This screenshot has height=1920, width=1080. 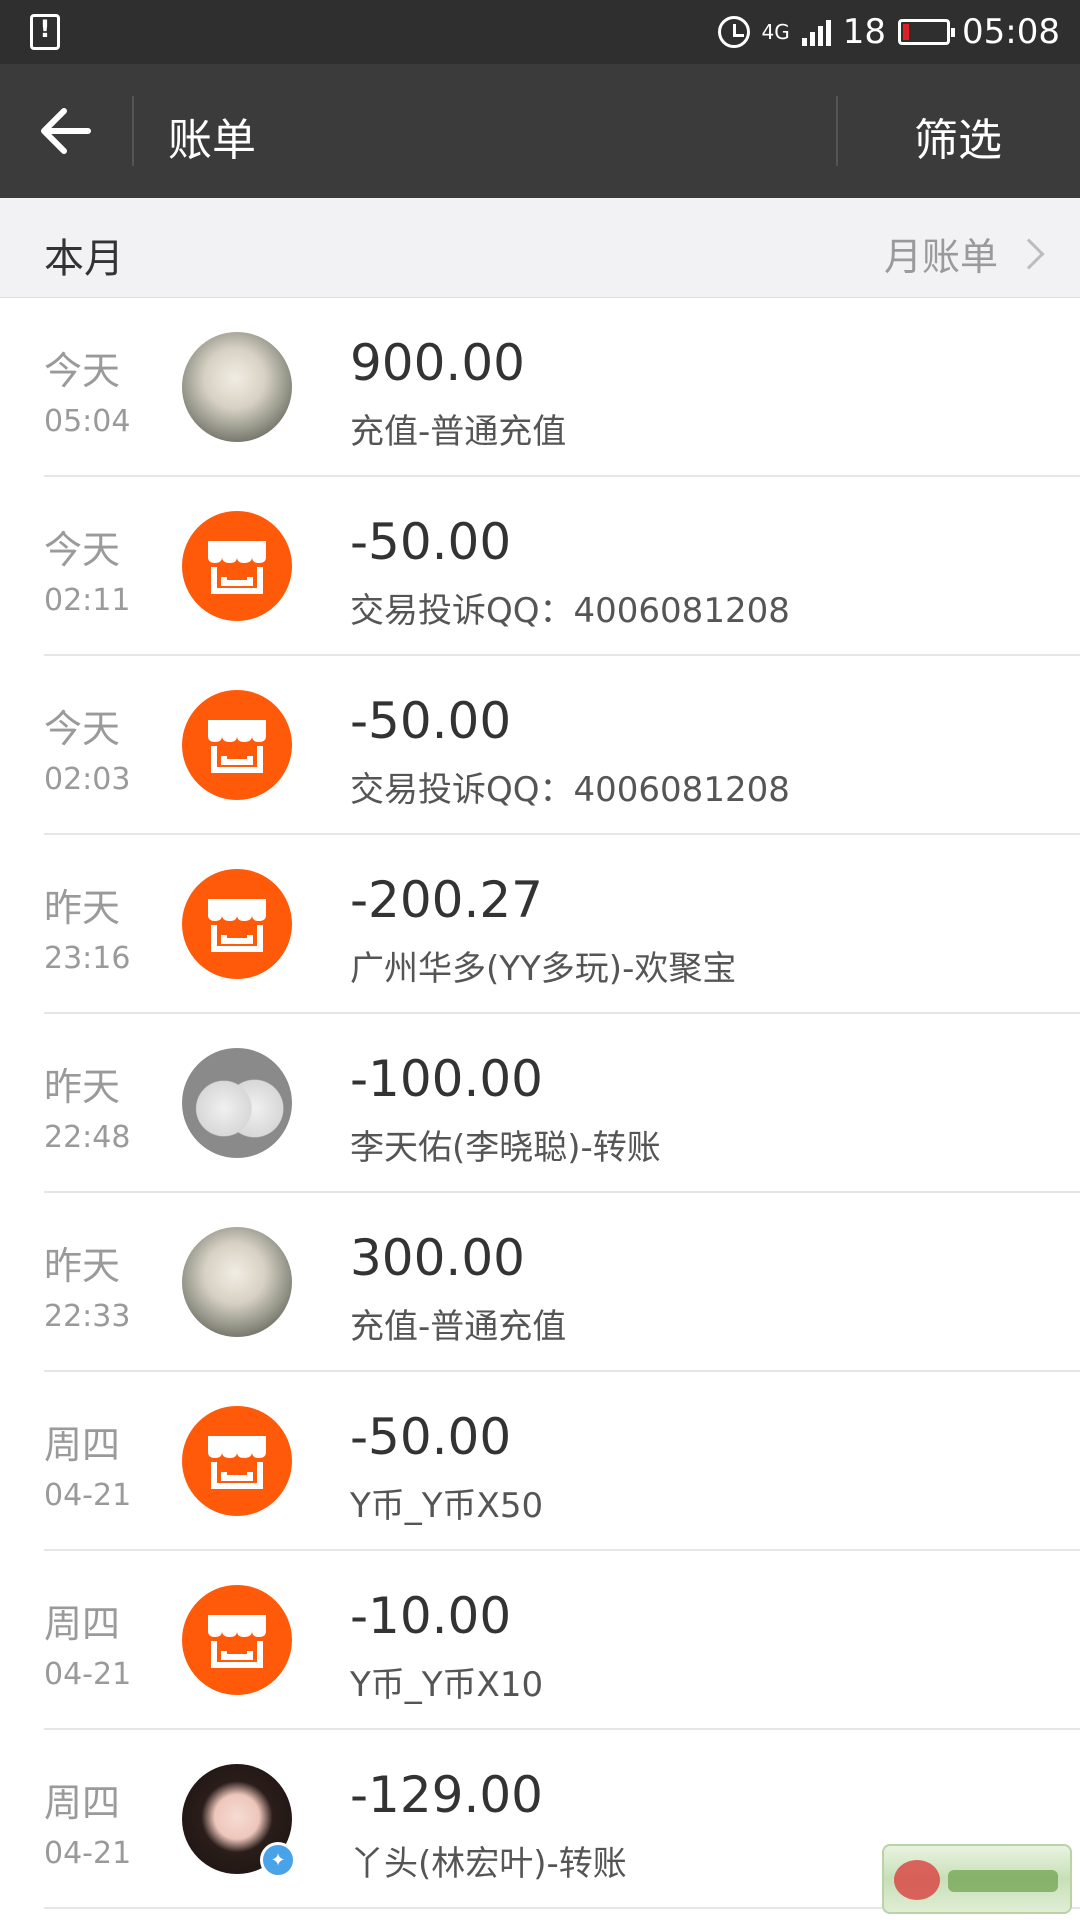 I want to click on arrow-left-icon, so click(x=66, y=131).